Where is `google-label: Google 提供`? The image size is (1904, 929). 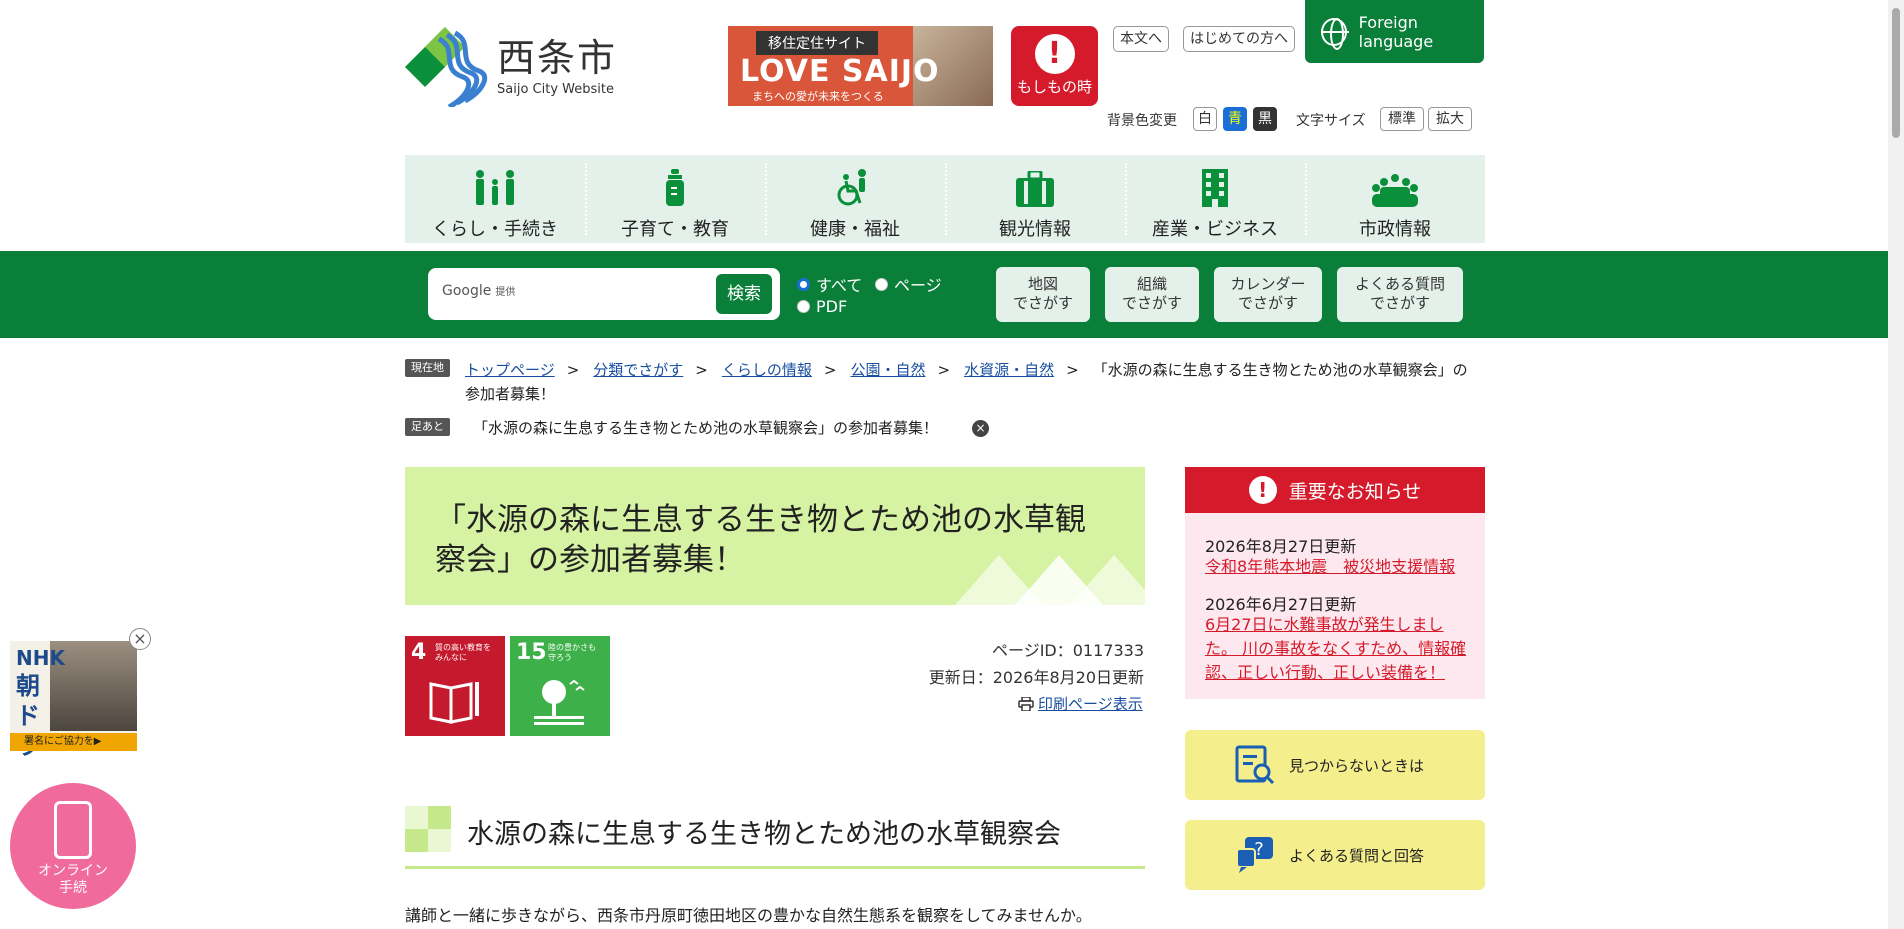
google-label: Google 提供 is located at coordinates (479, 291).